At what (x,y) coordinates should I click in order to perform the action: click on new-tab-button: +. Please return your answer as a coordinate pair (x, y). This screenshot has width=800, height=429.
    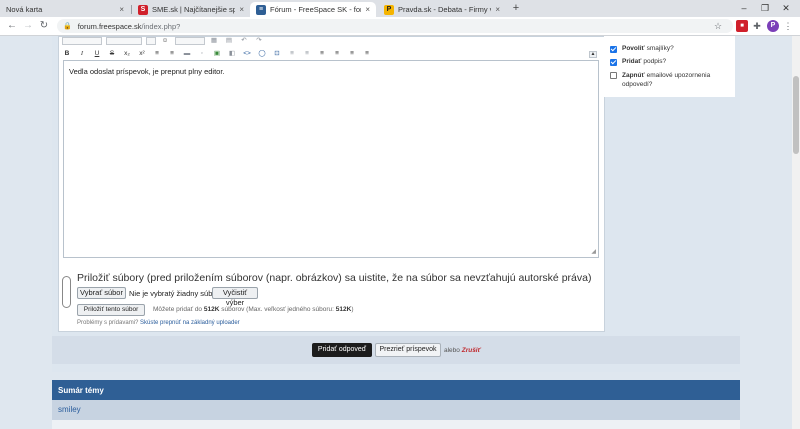
    Looking at the image, I should click on (516, 8).